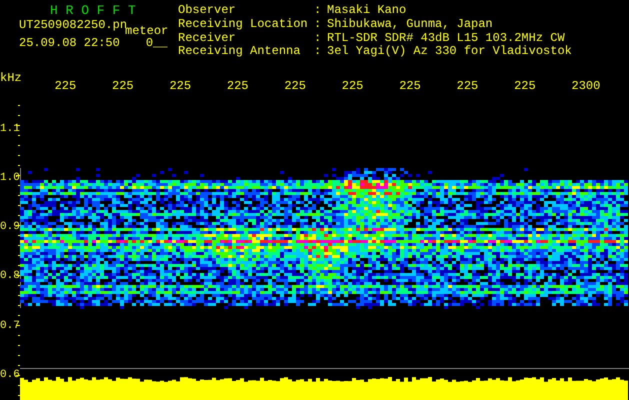 The width and height of the screenshot is (629, 400). I want to click on info-value: Shibukawa, Gunma, Japan, so click(410, 25).